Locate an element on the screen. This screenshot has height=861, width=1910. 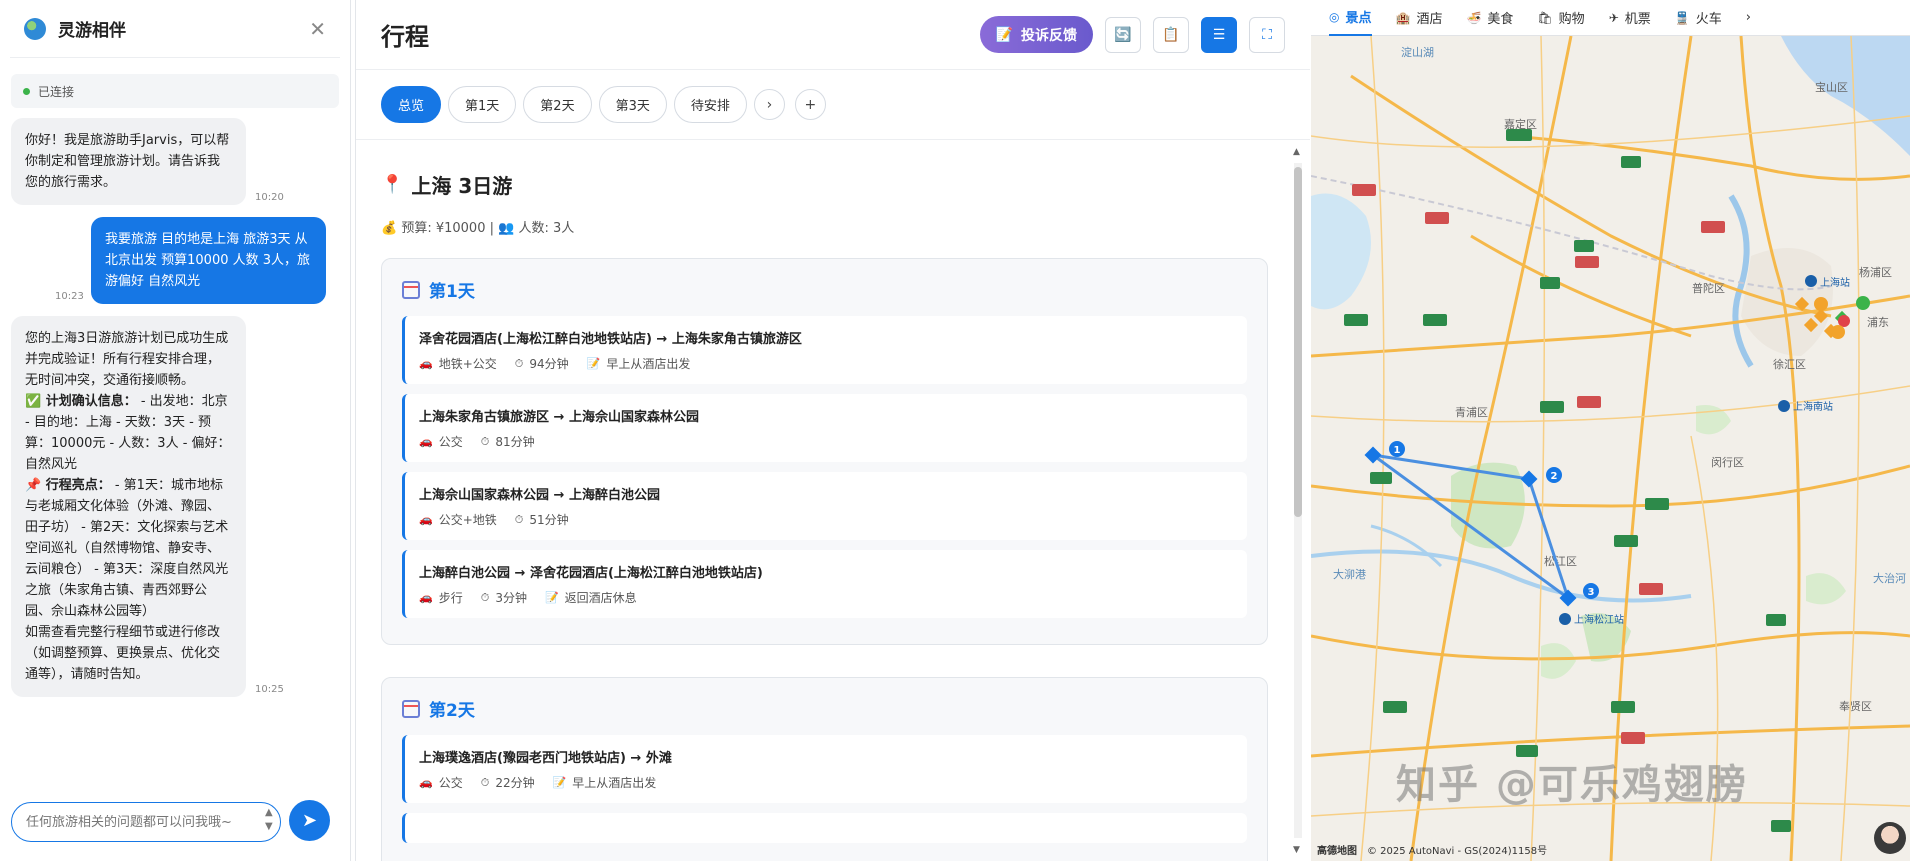
map-copyright: © 2025 AutoNavi - GS(2024)1158号 is located at coordinates (1457, 851).